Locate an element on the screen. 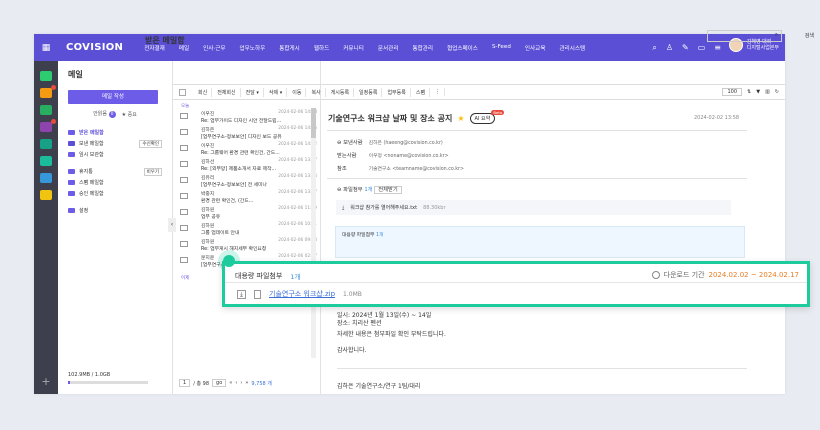 Image resolution: width=820 pixels, height=430 pixels. attachment-item: ⤓ 워크샵 참가를 열어해주세요.txt 88.30kbr is located at coordinates (533, 207).